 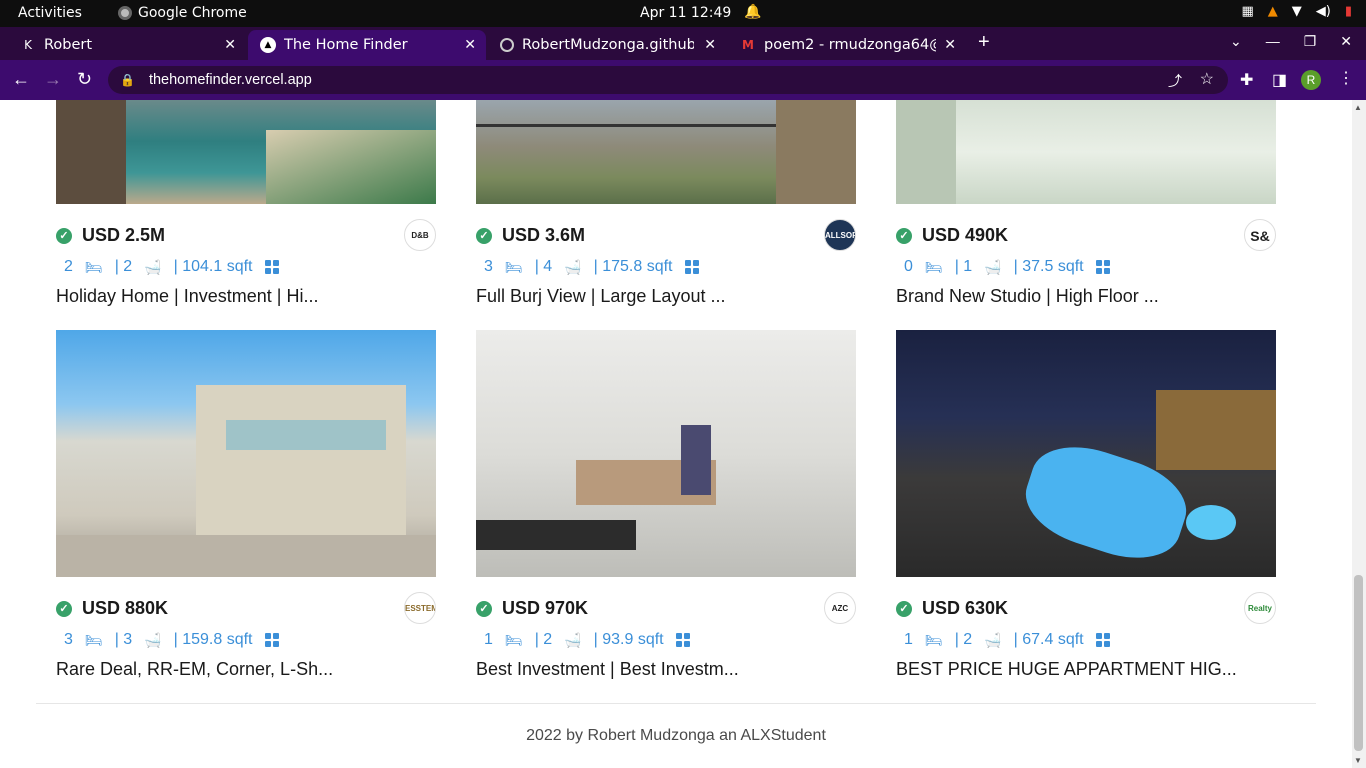 What do you see at coordinates (171, 267) in the screenshot?
I see `listing-stats: 2 🛏 | 2 🛁 | 104.1 sqft` at bounding box center [171, 267].